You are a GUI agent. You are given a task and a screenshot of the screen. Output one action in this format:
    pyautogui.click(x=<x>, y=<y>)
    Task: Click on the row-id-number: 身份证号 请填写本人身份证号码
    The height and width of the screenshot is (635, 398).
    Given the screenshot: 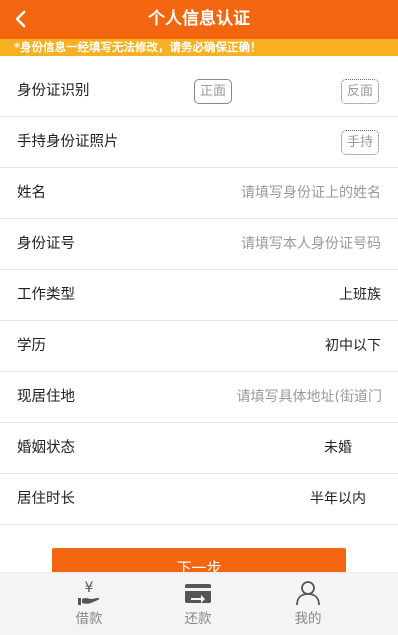 What is the action you would take?
    pyautogui.click(x=199, y=244)
    